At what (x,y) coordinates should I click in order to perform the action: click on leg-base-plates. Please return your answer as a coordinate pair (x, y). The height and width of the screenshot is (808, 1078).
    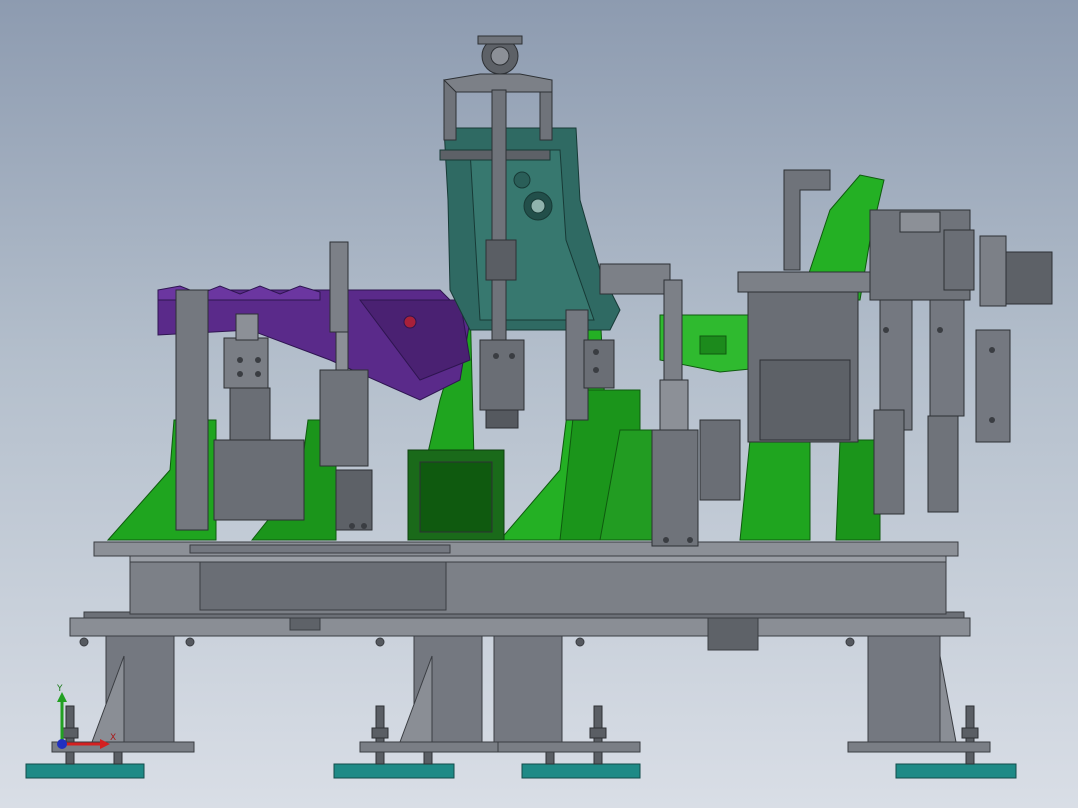
    Looking at the image, I should click on (521, 747).